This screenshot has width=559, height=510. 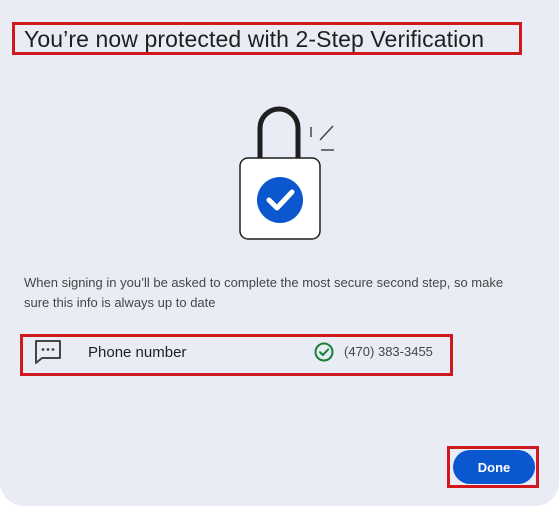 What do you see at coordinates (388, 351) in the screenshot?
I see `phone-number-value: (470) 383-3455` at bounding box center [388, 351].